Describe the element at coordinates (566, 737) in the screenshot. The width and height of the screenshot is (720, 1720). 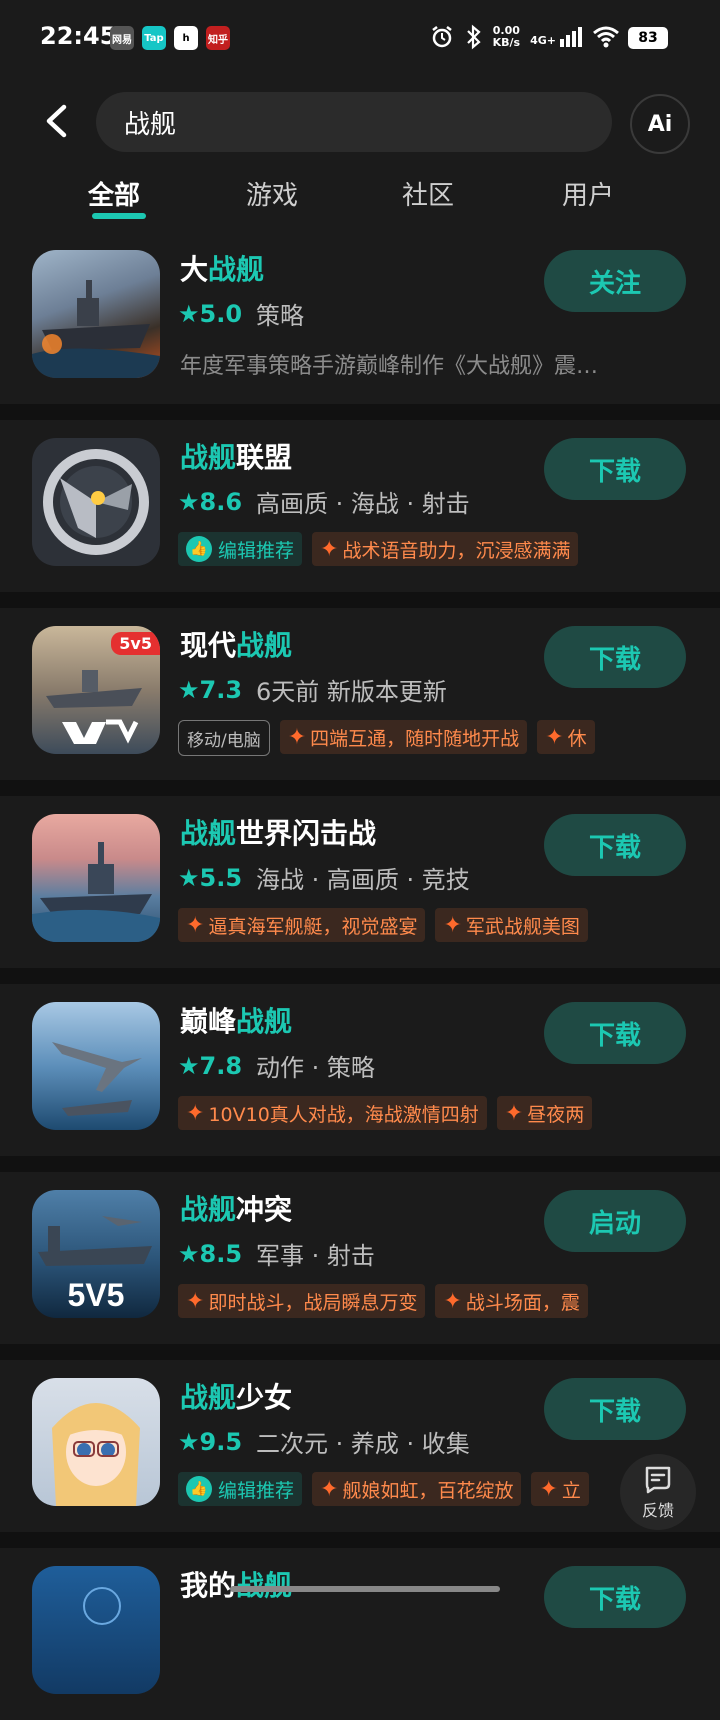
I see `feature-tag: ✦ 休` at that location.